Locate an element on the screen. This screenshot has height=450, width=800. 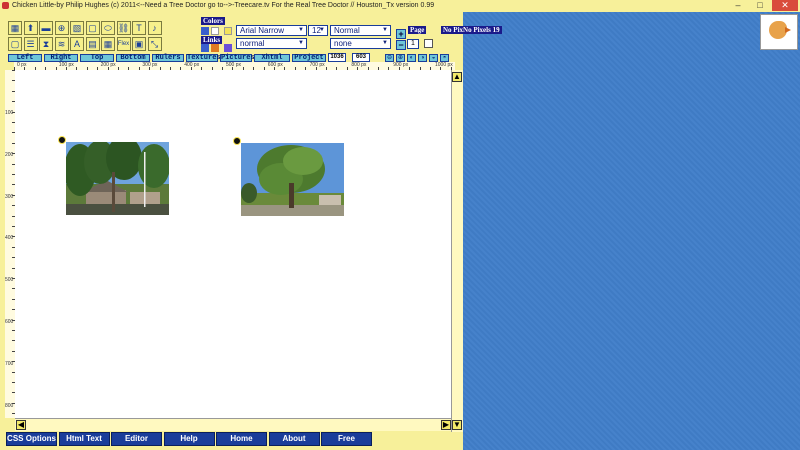
font-family-select: Arial Narrow ▼ is located at coordinates (271, 30).